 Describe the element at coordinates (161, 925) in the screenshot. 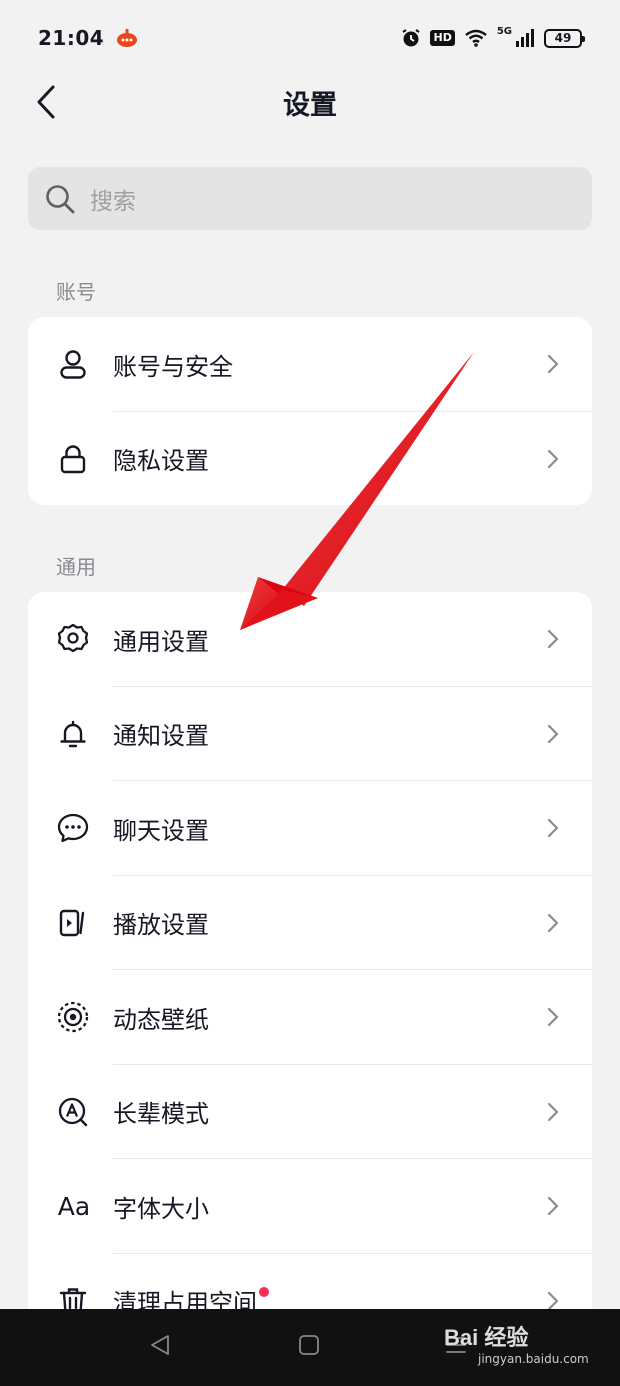

I see `settings-item-label: 播放设置` at that location.